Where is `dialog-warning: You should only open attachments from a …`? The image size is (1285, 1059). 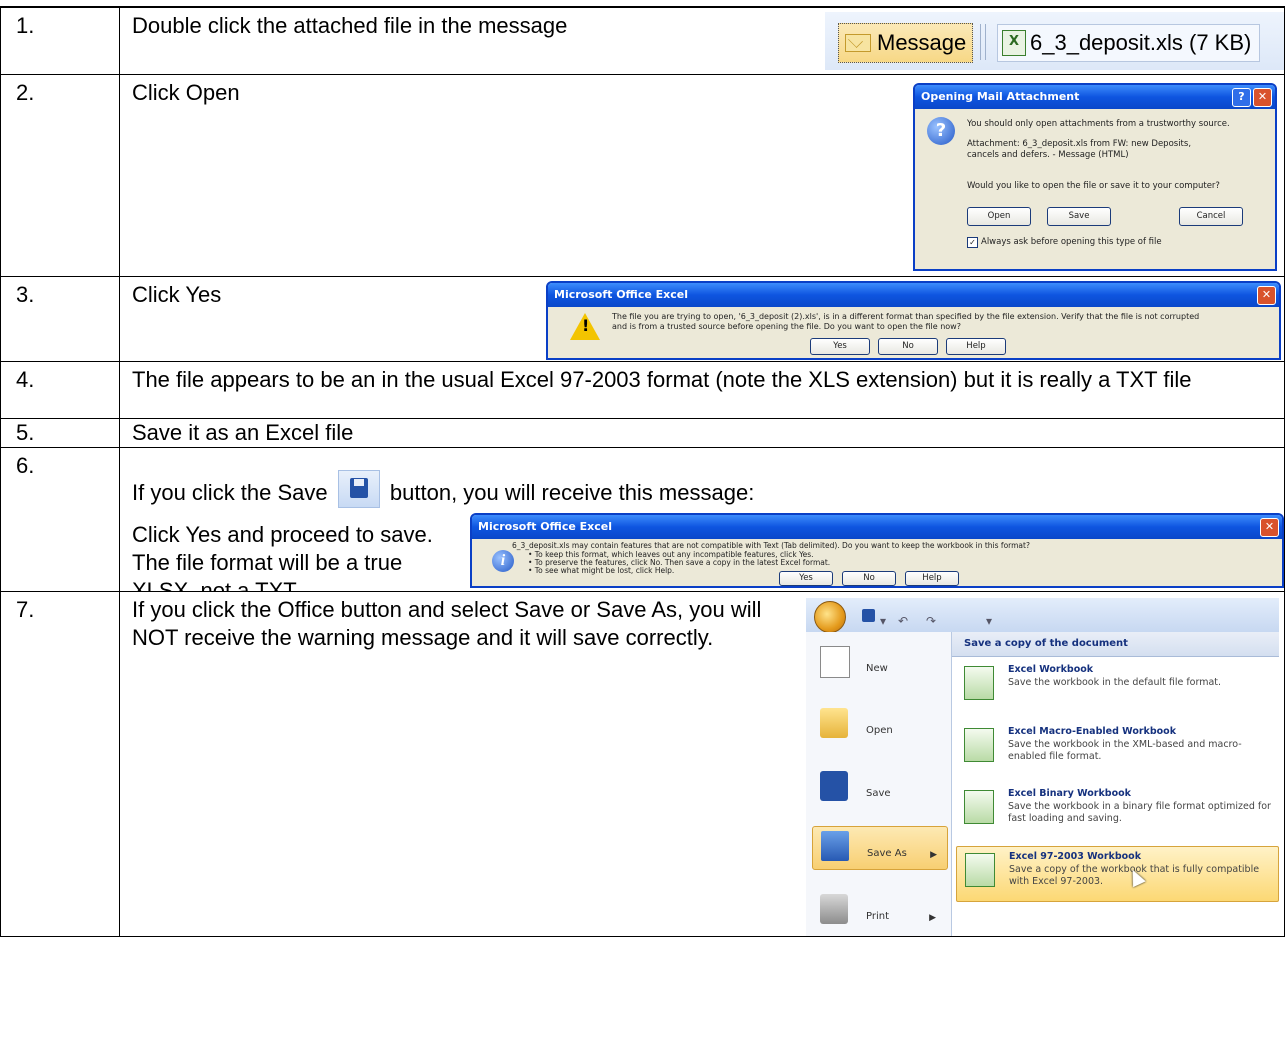
dialog-warning: You should only open attachments from a … is located at coordinates (1098, 124).